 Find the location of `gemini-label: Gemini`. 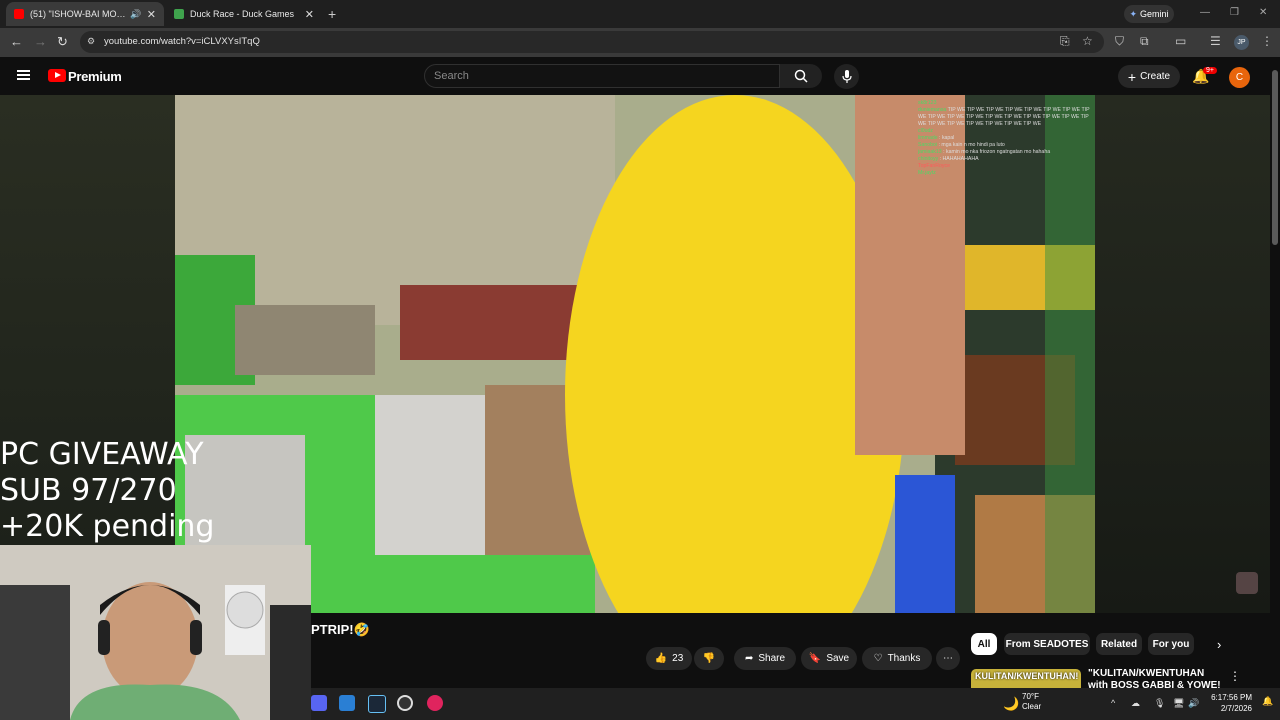

gemini-label: Gemini is located at coordinates (1154, 14).